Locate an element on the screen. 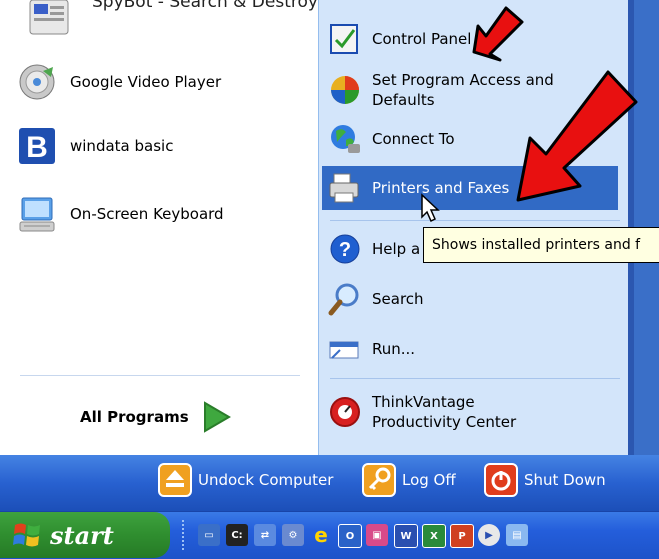 The width and height of the screenshot is (659, 559). power-icon is located at coordinates (501, 480).